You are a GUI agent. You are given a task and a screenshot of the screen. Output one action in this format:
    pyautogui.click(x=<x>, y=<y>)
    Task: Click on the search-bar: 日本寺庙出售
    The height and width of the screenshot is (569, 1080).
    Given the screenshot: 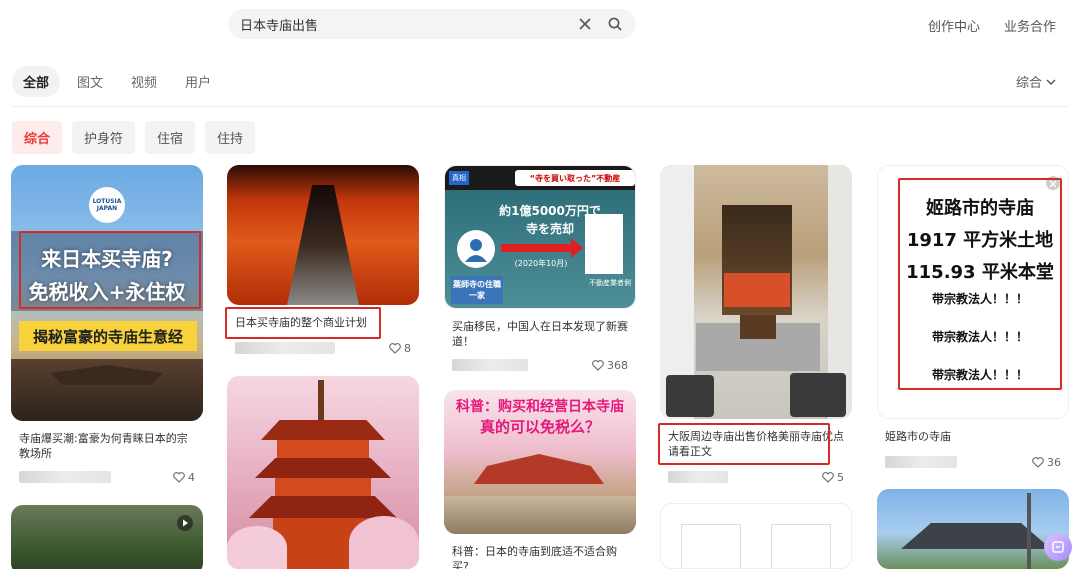 What is the action you would take?
    pyautogui.click(x=432, y=24)
    